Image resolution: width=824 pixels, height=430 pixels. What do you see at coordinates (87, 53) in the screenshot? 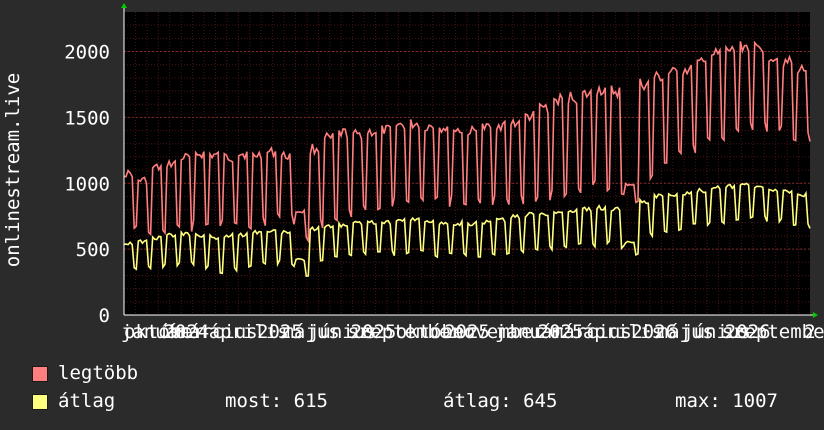
I see `y-tick-label: 2000` at bounding box center [87, 53].